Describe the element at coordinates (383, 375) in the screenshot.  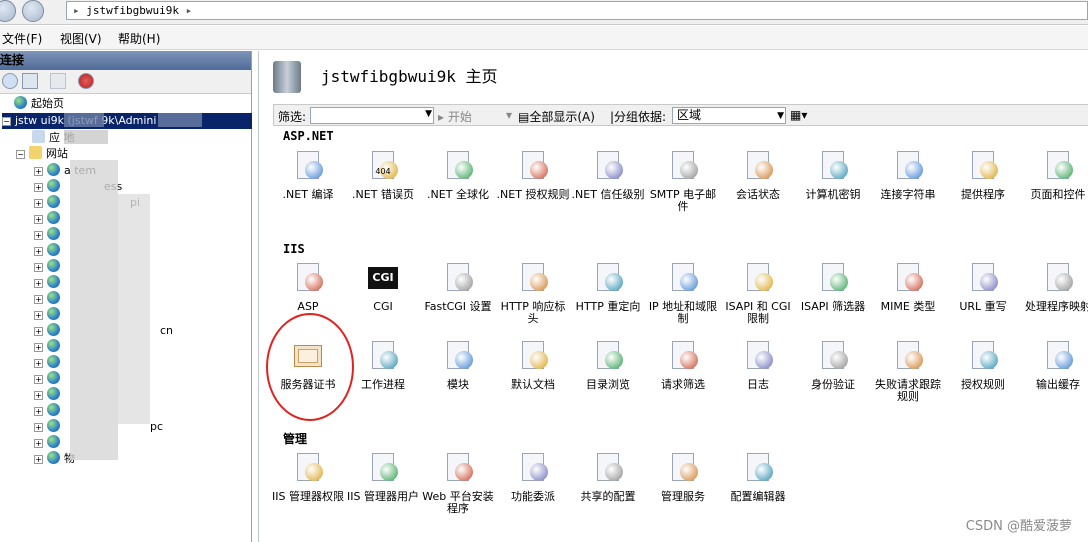
I see `feature-iis-12: 工作进程` at that location.